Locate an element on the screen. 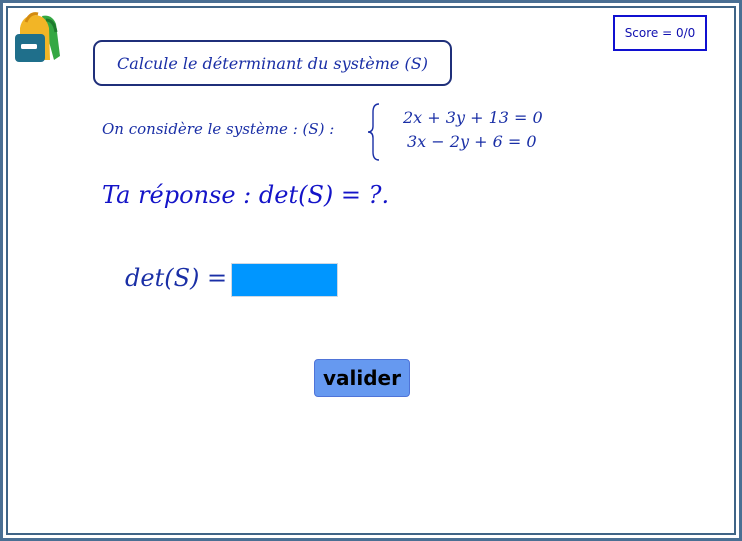  det-label: det(S) = is located at coordinates (176, 278).